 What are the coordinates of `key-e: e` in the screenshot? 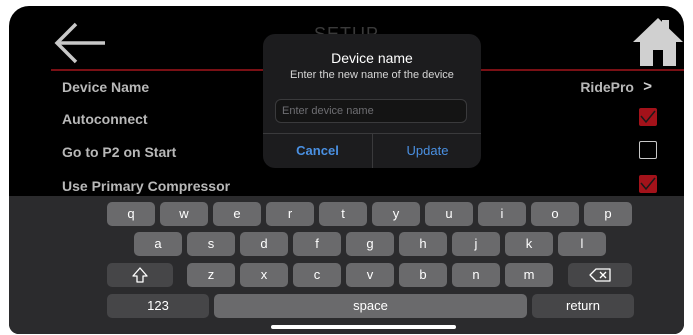 It's located at (237, 214).